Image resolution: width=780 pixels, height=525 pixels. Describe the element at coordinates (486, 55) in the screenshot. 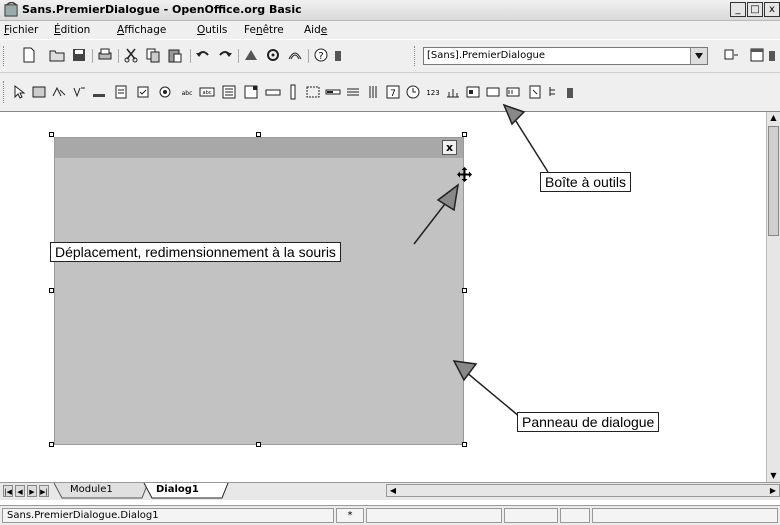

I see `library-combo-value: [Sans].PremierDialogue` at that location.